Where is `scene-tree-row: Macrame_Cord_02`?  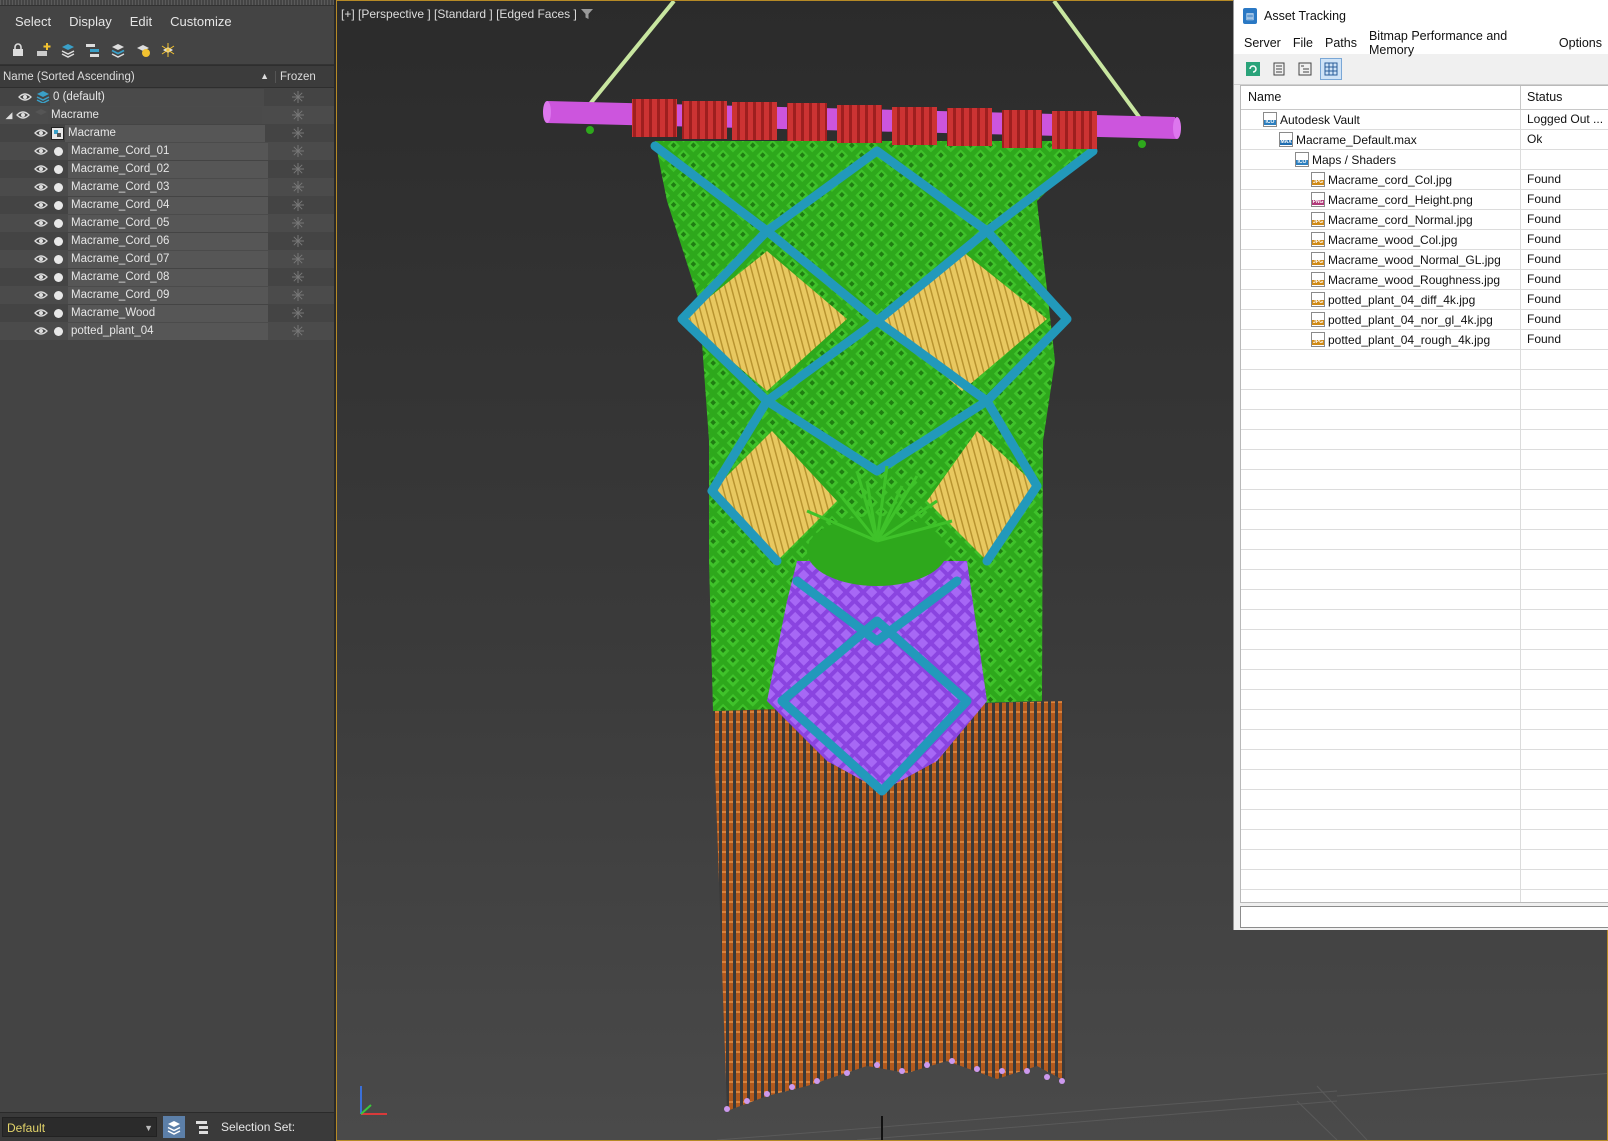
scene-tree-row: Macrame_Cord_02 is located at coordinates (167, 169).